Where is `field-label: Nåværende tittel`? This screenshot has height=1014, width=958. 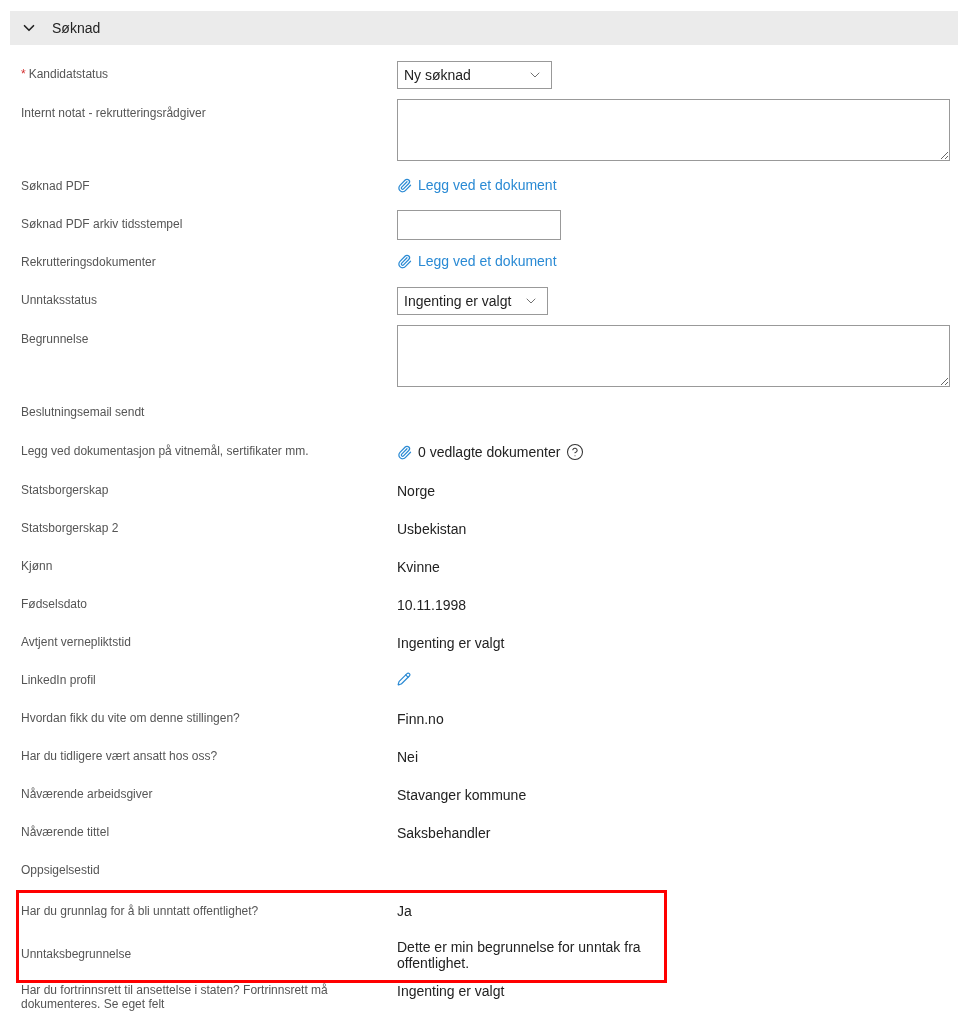
field-label: Nåværende tittel is located at coordinates (66, 833).